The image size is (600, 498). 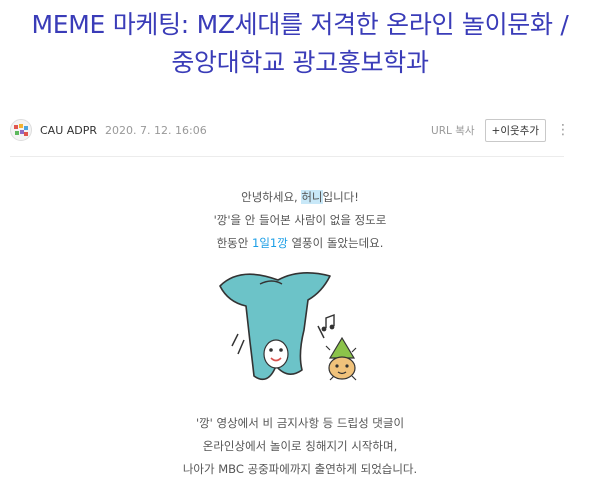 I want to click on intro-line-1: 안녕하세요, 허니입니다!, so click(x=300, y=197).